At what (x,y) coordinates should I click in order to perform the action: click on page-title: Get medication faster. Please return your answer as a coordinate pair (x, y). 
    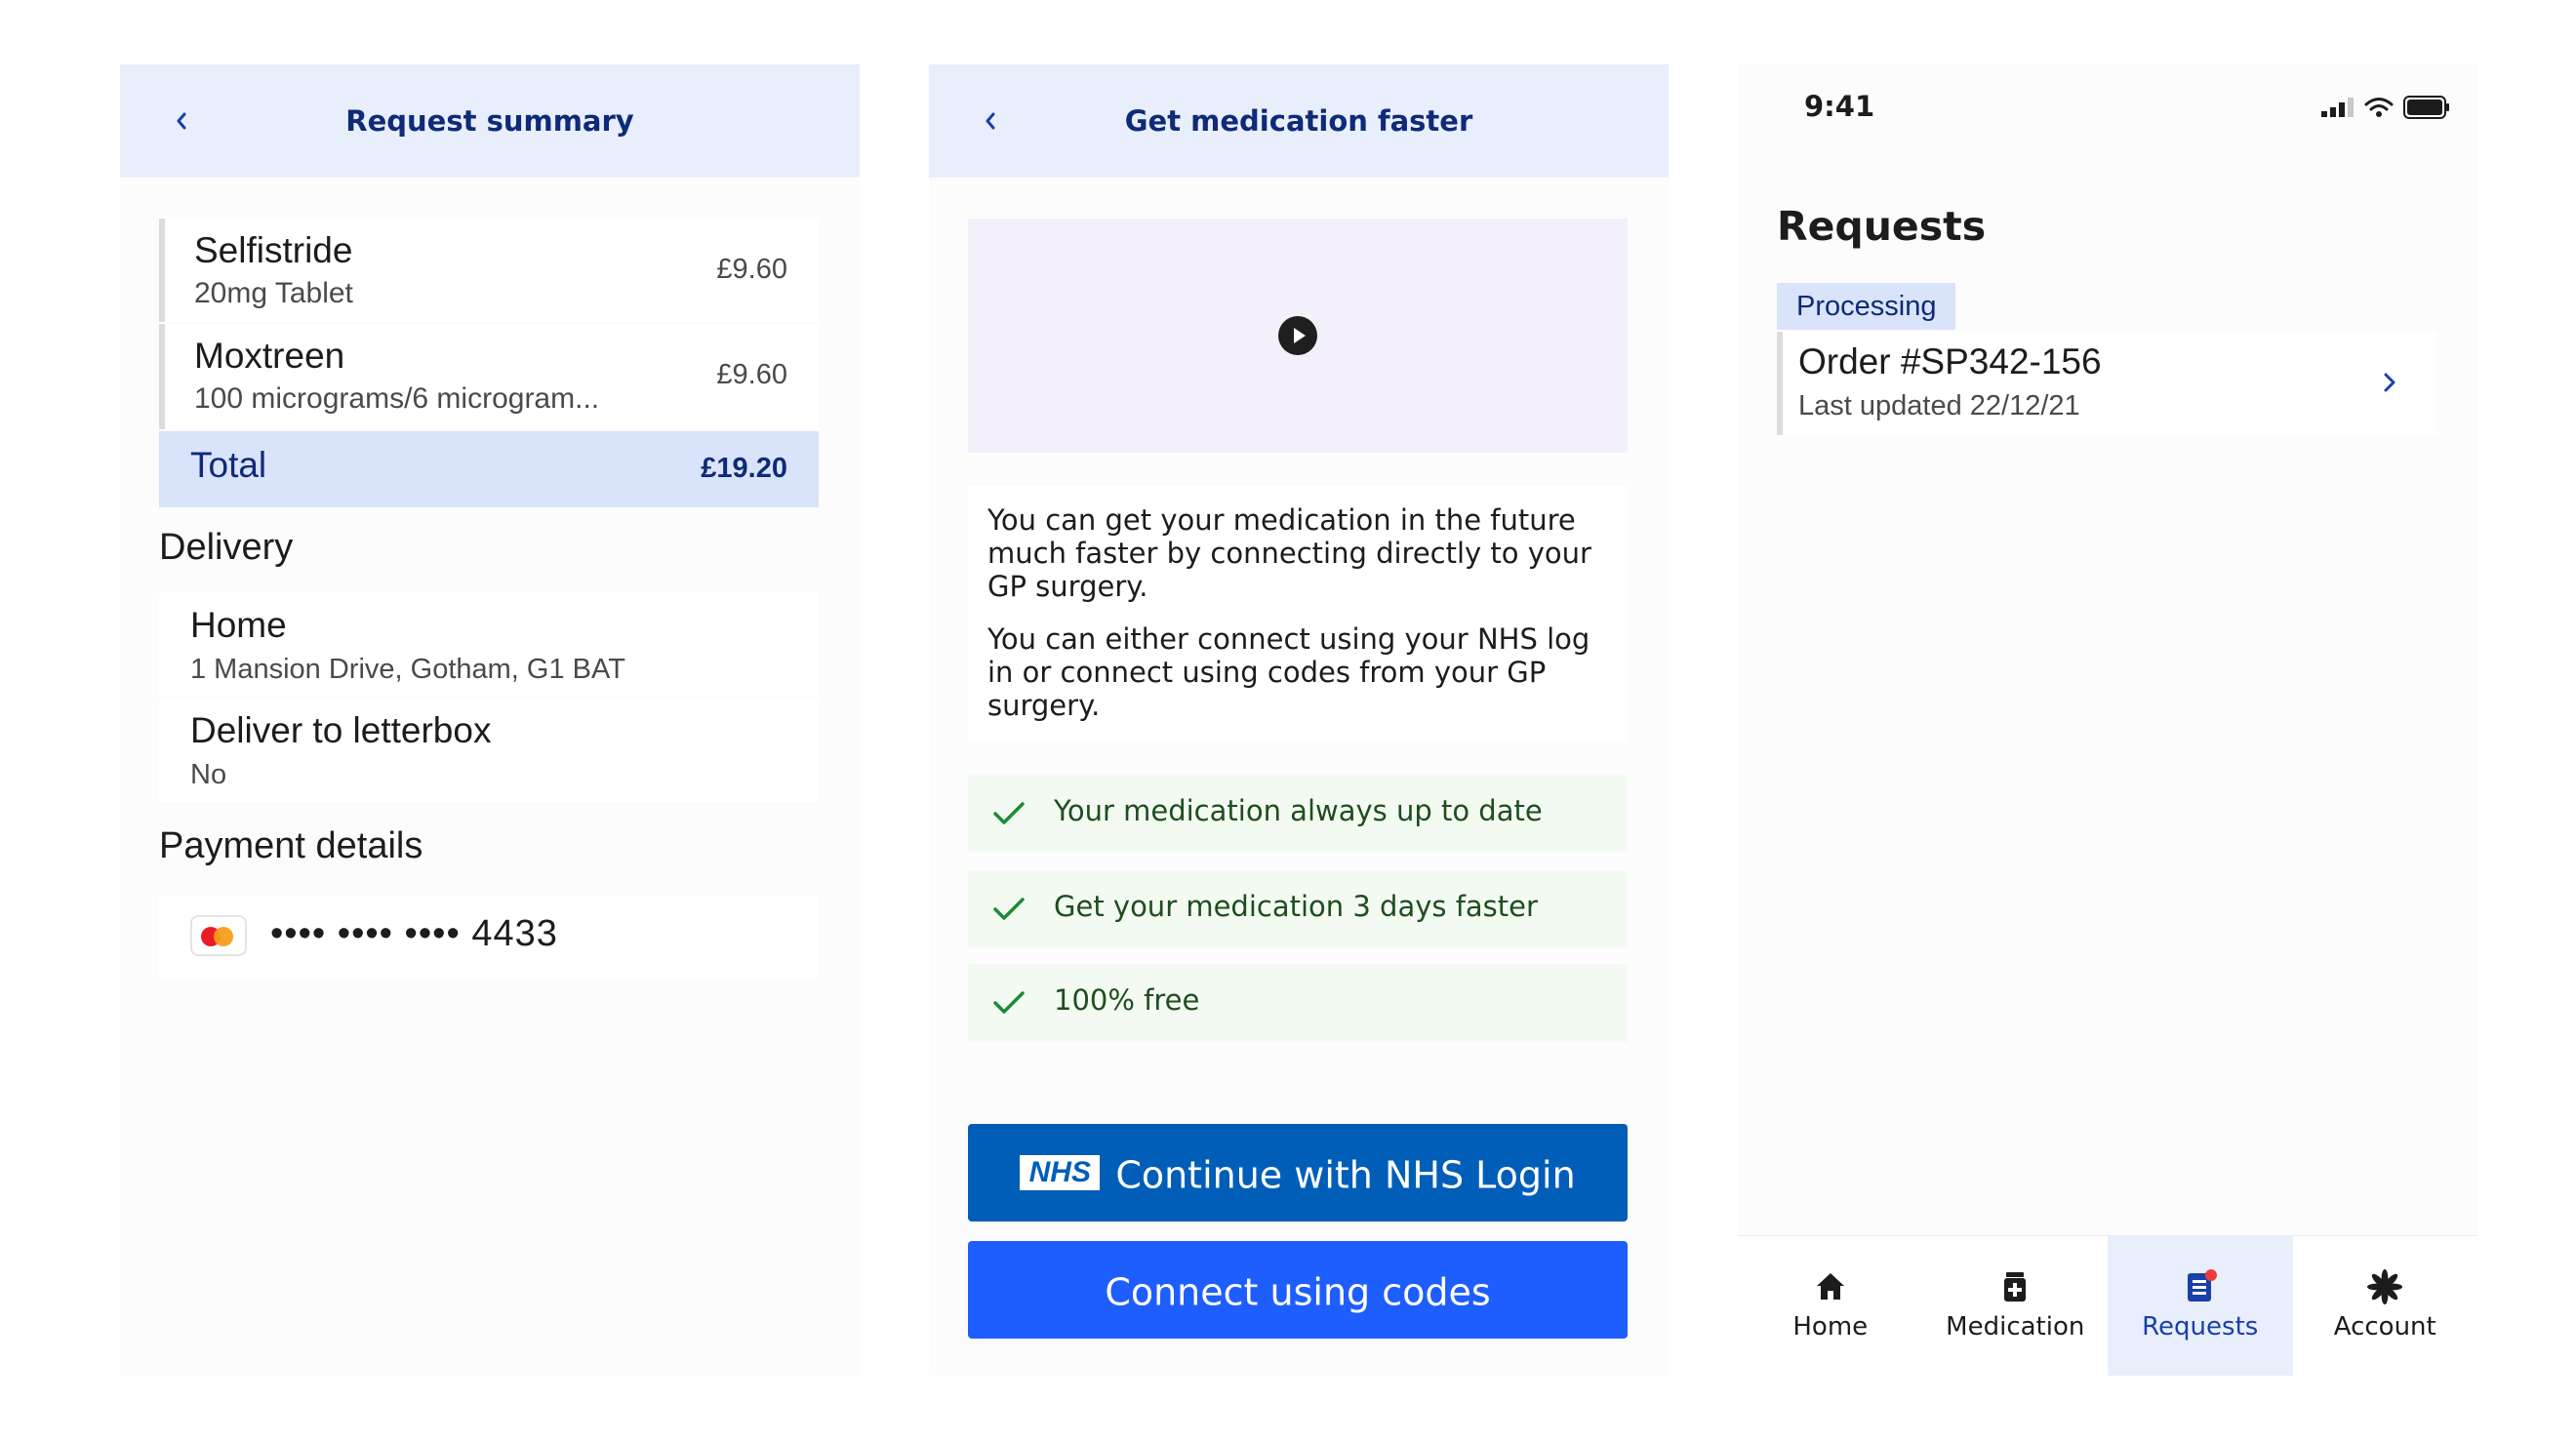
    Looking at the image, I should click on (1298, 121).